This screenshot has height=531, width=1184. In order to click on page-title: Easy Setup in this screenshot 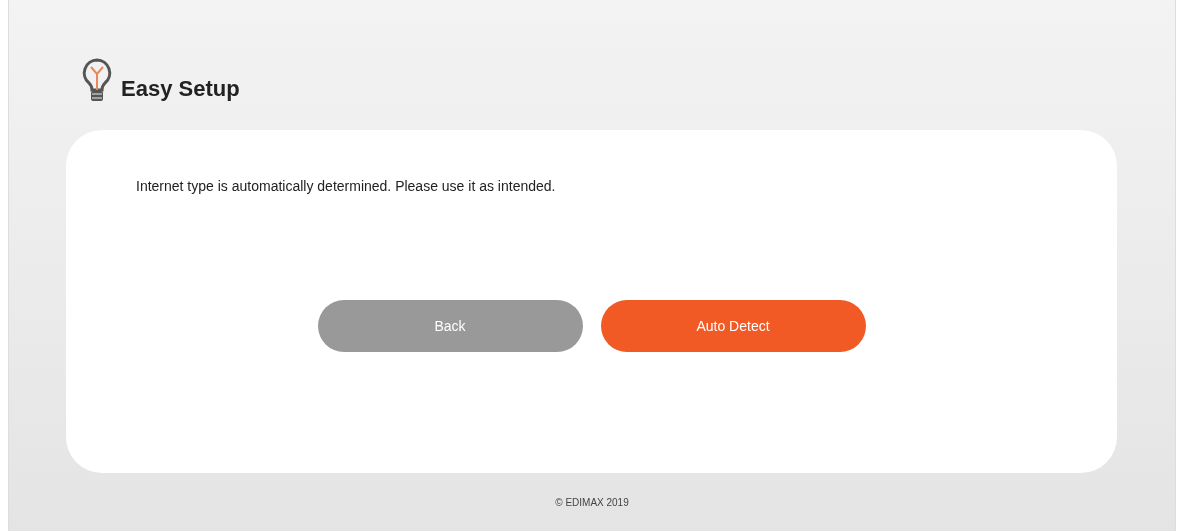, I will do `click(180, 88)`.